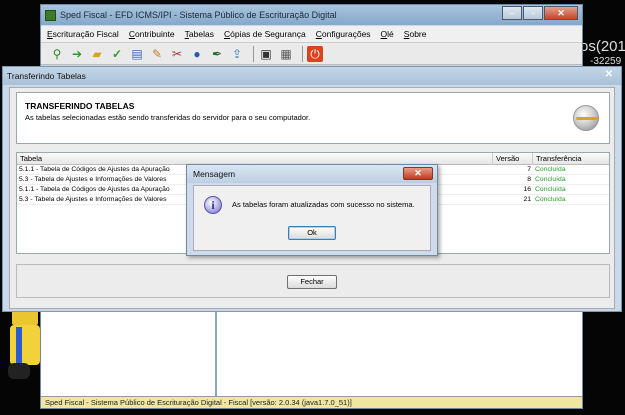 The height and width of the screenshot is (415, 625). Describe the element at coordinates (217, 54) in the screenshot. I see `signature-icon: ✒` at that location.